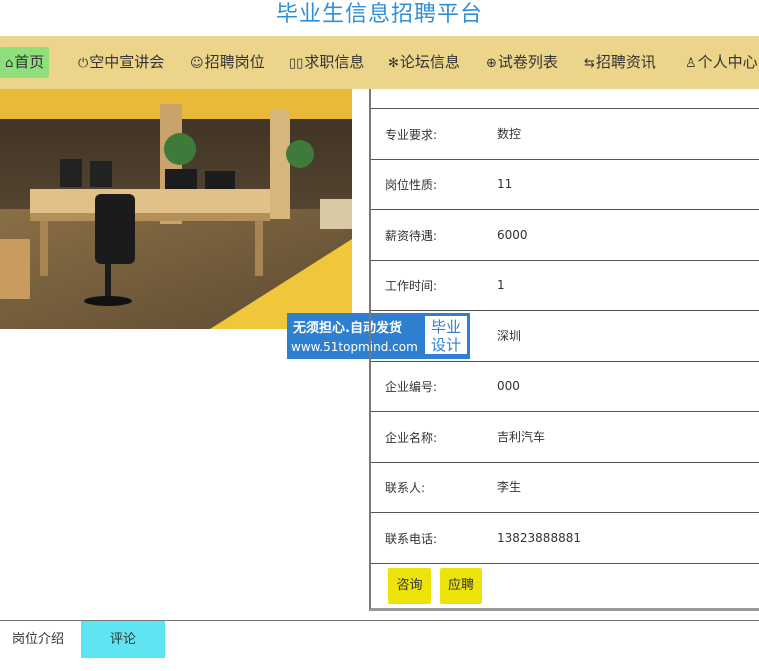 The width and height of the screenshot is (759, 671). Describe the element at coordinates (539, 538) in the screenshot. I see `detail-value: 13823888881` at that location.